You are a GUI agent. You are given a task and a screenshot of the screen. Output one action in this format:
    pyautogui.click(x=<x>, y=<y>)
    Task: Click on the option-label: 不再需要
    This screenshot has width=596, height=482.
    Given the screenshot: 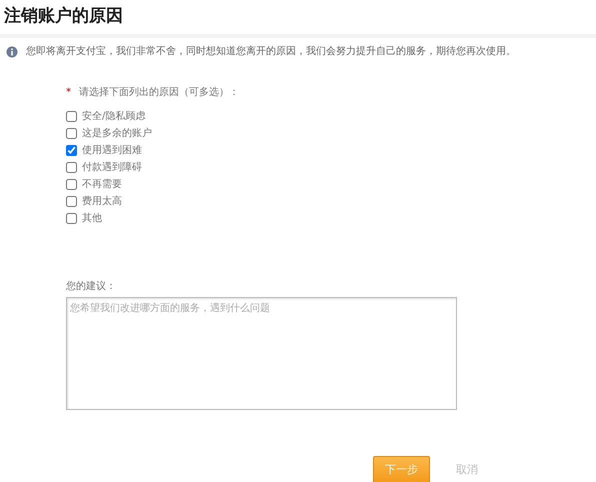 What is the action you would take?
    pyautogui.click(x=102, y=185)
    